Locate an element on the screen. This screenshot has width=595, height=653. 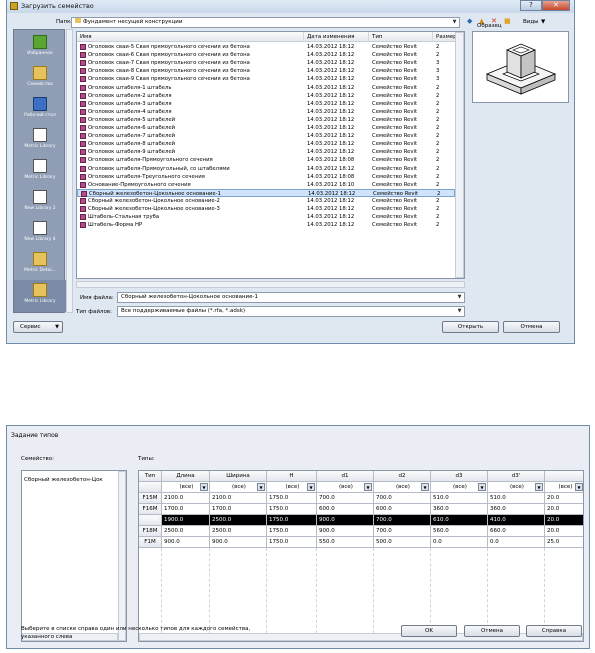
column-header: d3 is located at coordinates (459, 476).